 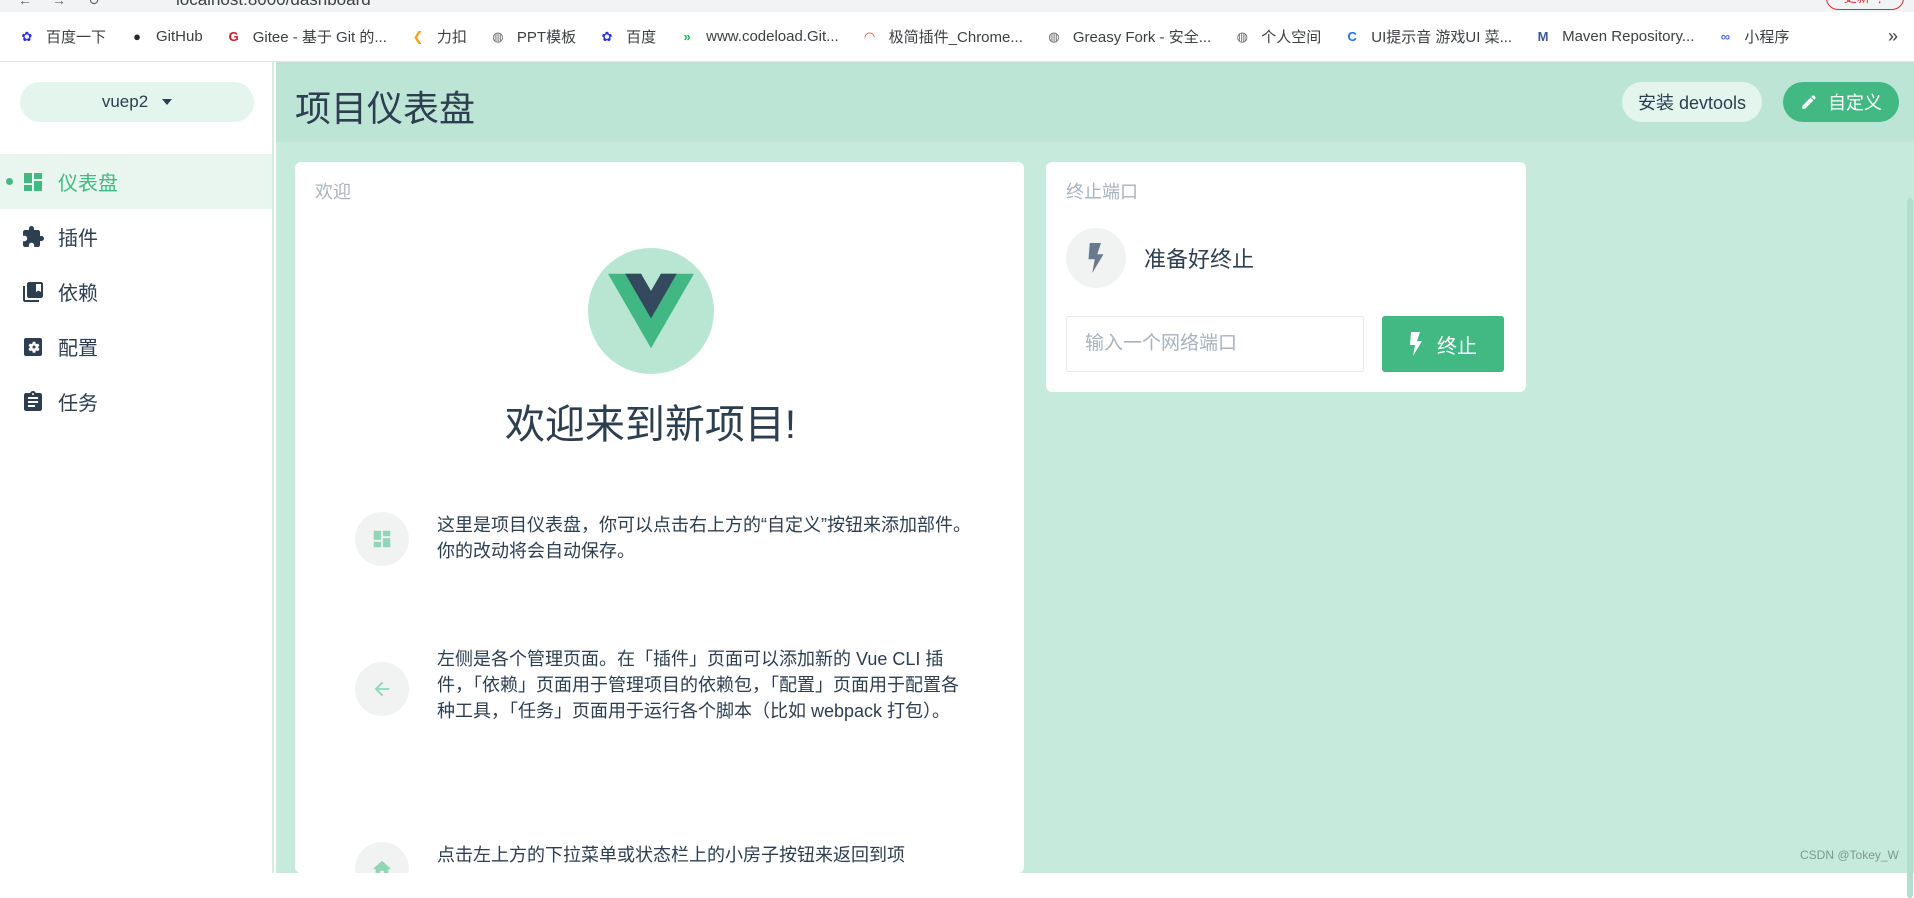 What do you see at coordinates (25, 4) in the screenshot?
I see `back-icon: ←` at bounding box center [25, 4].